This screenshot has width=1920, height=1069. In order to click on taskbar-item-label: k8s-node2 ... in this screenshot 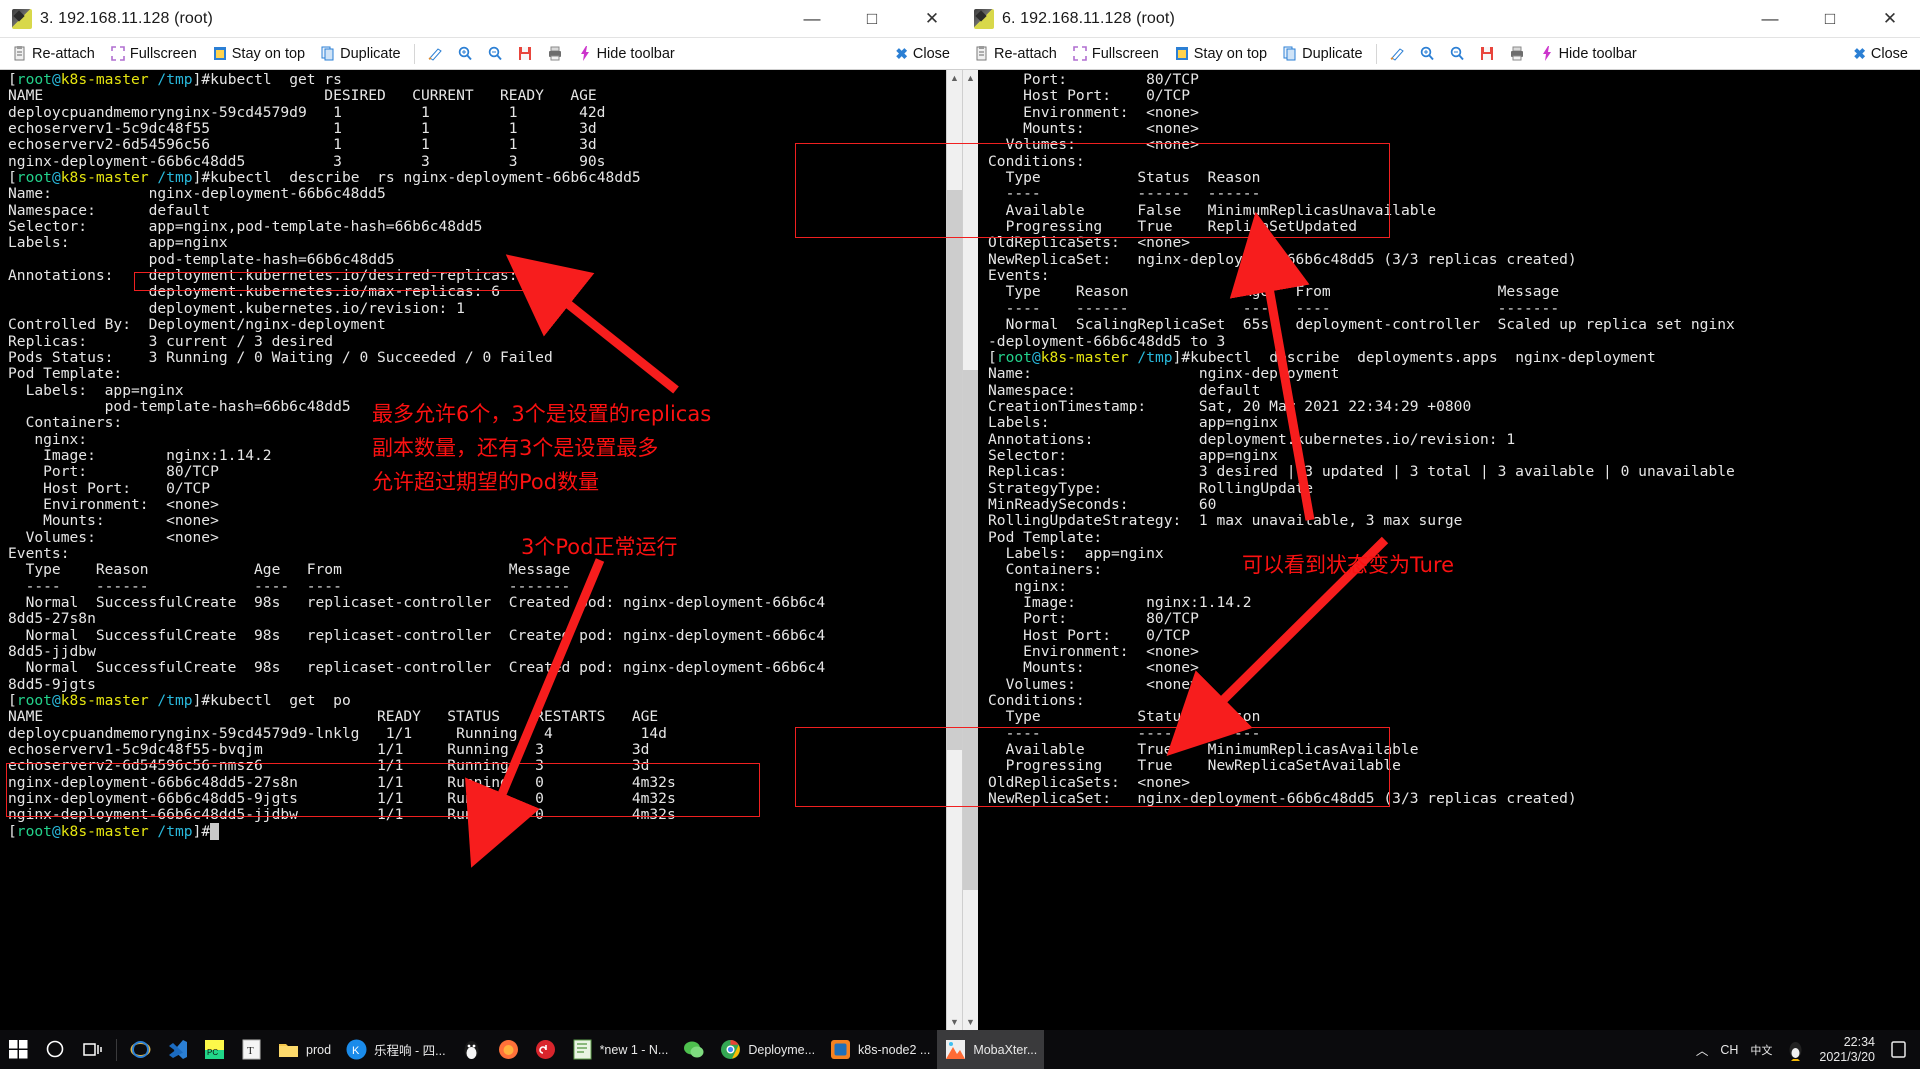, I will do `click(894, 1049)`.